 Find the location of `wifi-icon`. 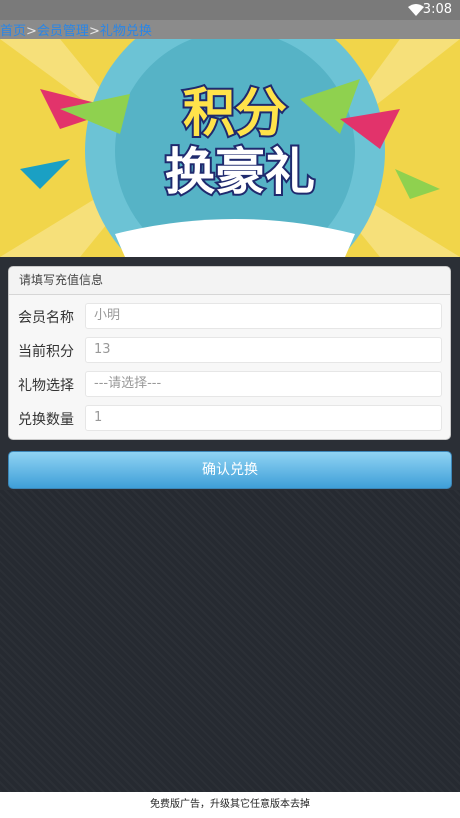

wifi-icon is located at coordinates (416, 10).